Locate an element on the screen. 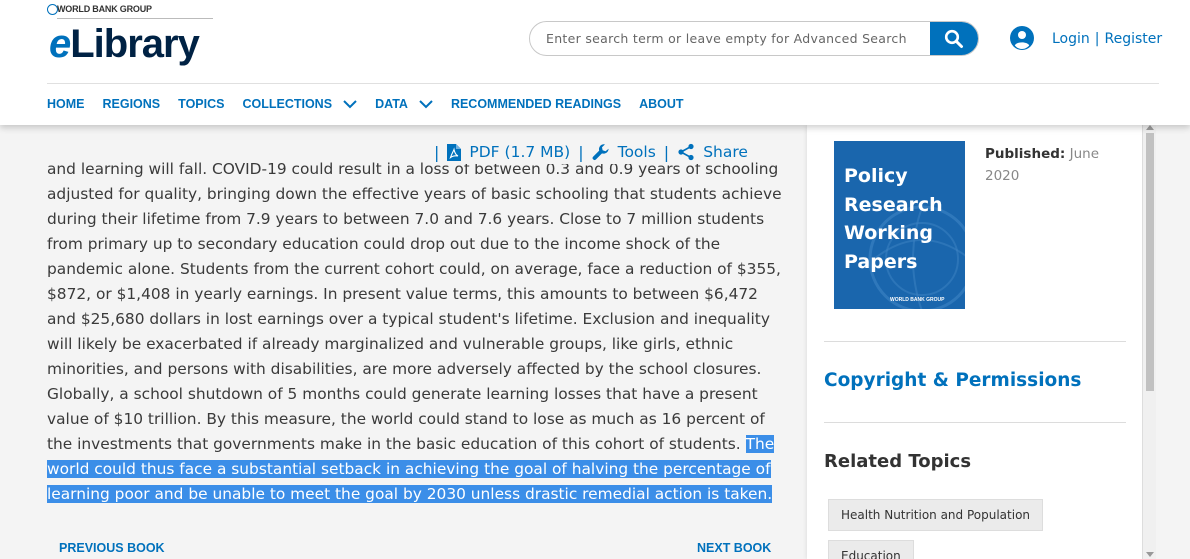 The height and width of the screenshot is (559, 1190). login-link: Login is located at coordinates (1071, 39).